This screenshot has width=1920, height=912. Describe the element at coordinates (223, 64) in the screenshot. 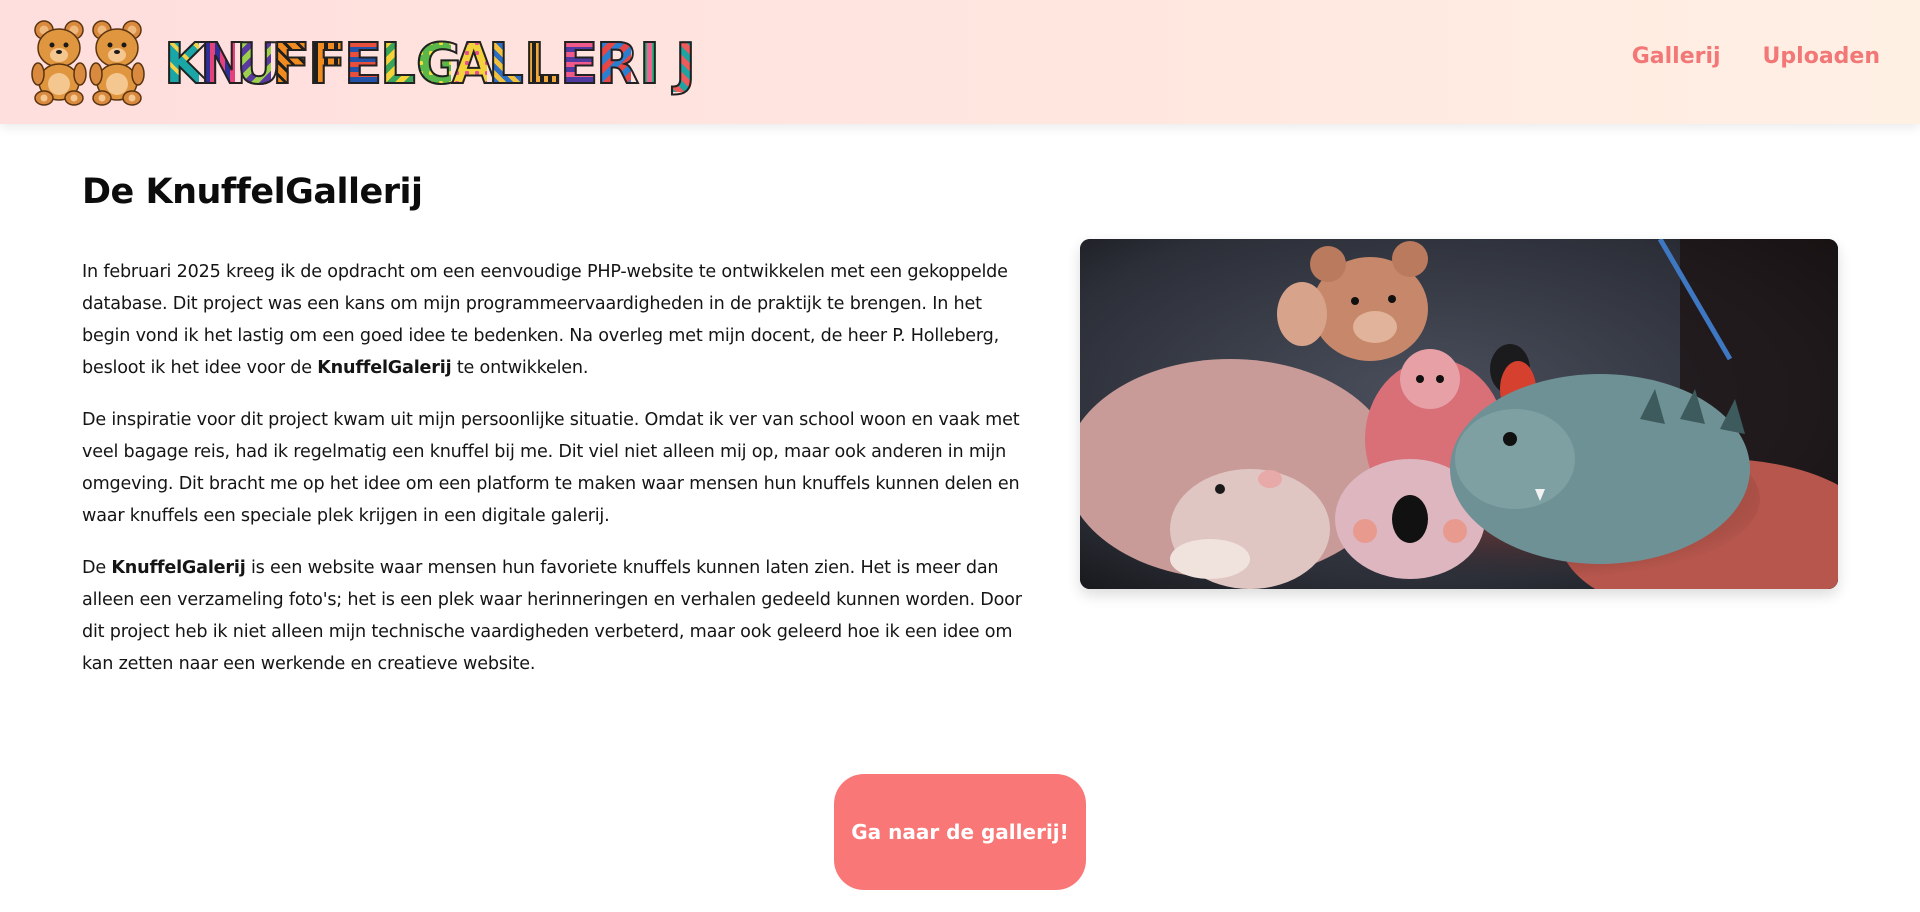

I see `logo-letter: N` at that location.